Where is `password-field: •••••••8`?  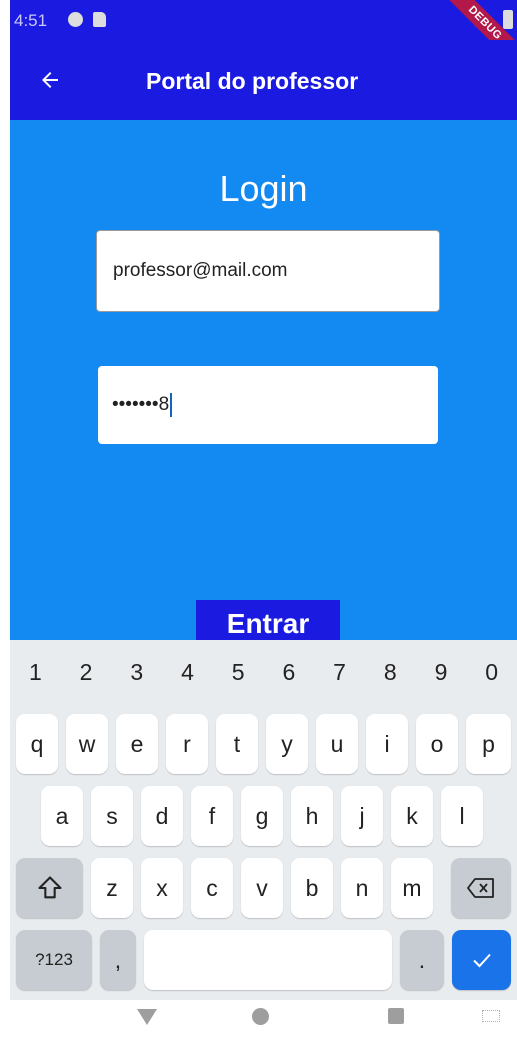 password-field: •••••••8 is located at coordinates (268, 405).